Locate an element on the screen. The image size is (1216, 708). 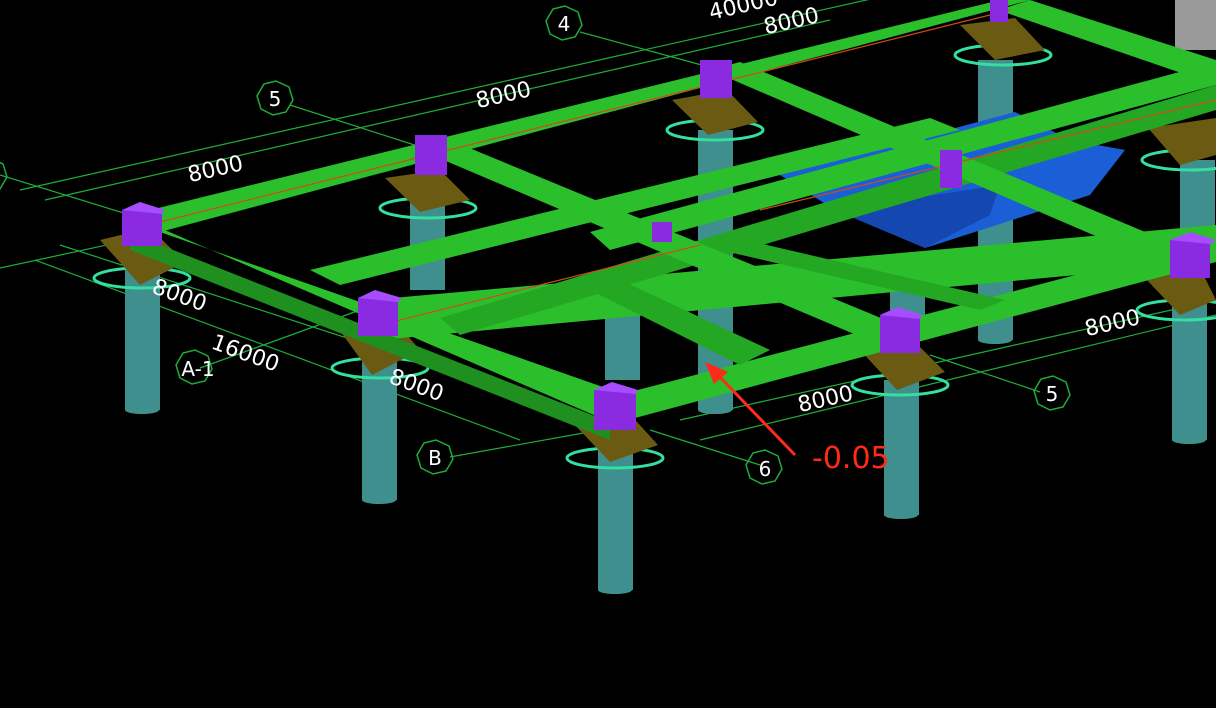
axis-label-b: B is located at coordinates (435, 458).